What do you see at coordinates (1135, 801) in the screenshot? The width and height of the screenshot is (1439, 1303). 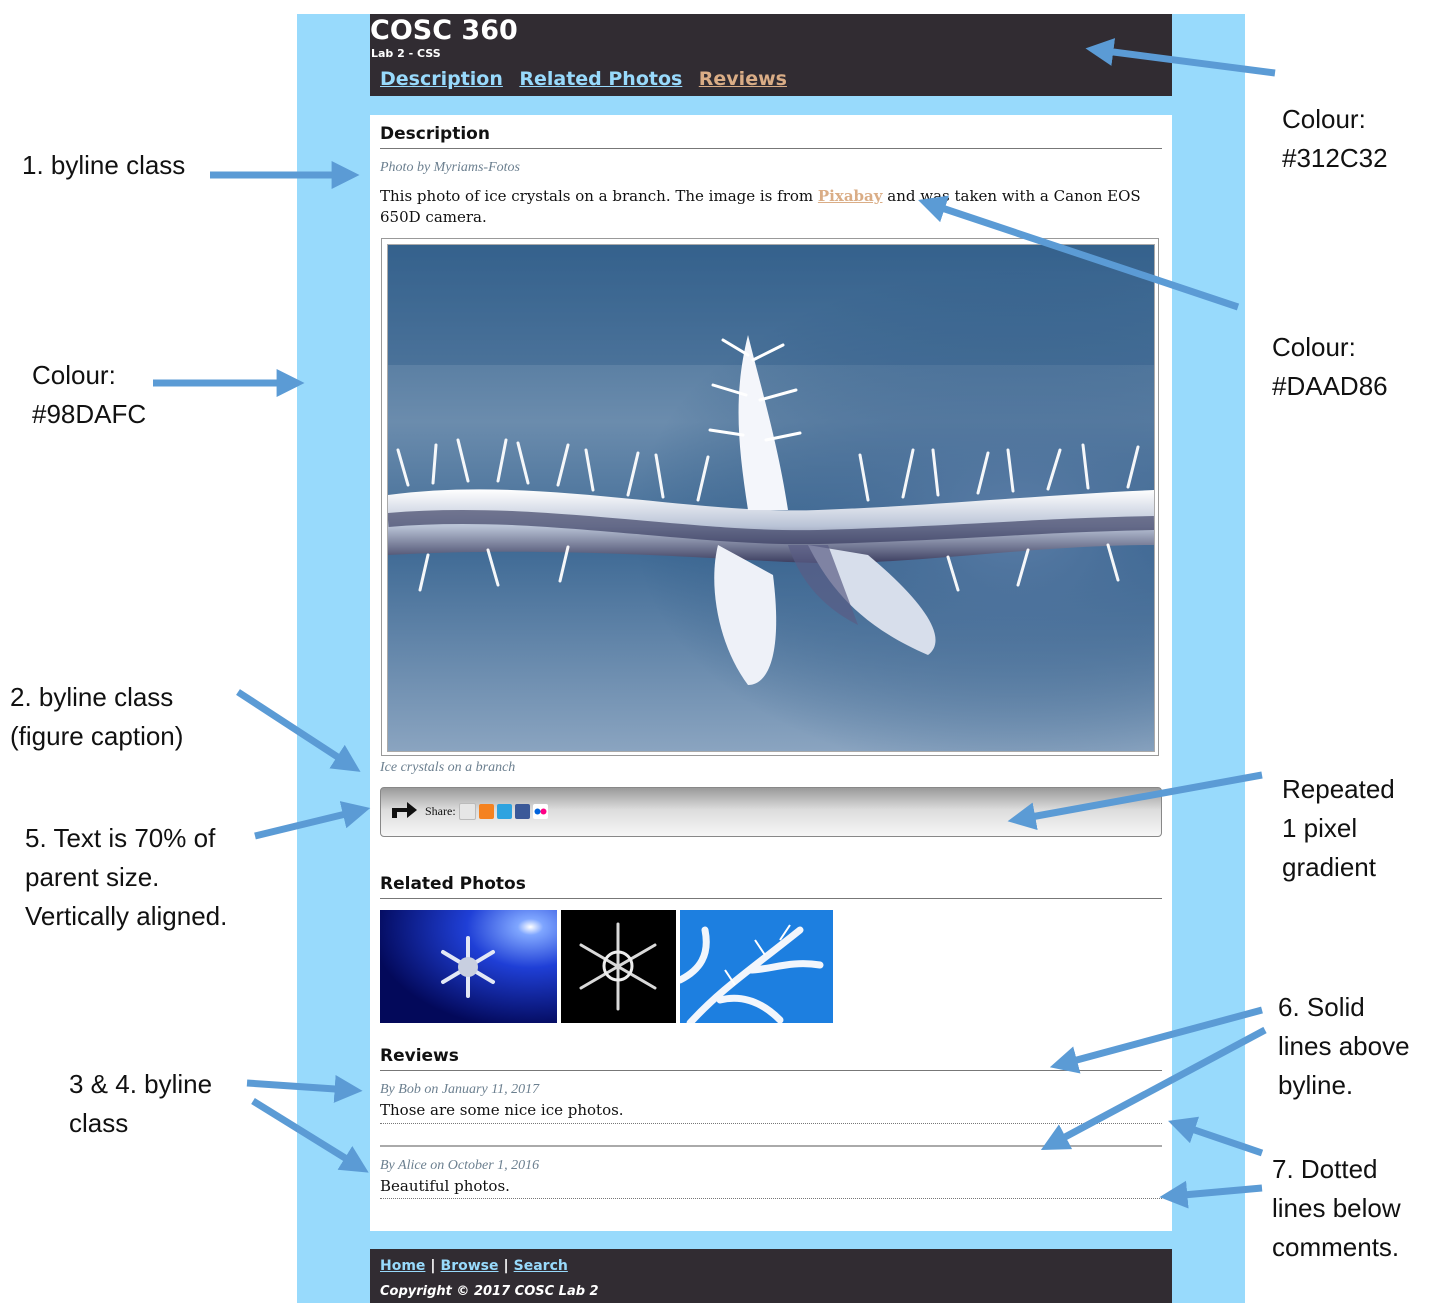 I see `arrow-gradient` at bounding box center [1135, 801].